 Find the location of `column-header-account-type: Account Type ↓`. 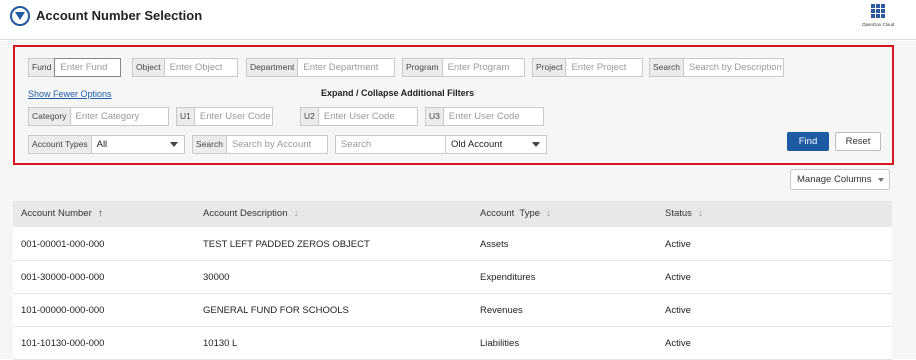

column-header-account-type: Account Type ↓ is located at coordinates (515, 213).